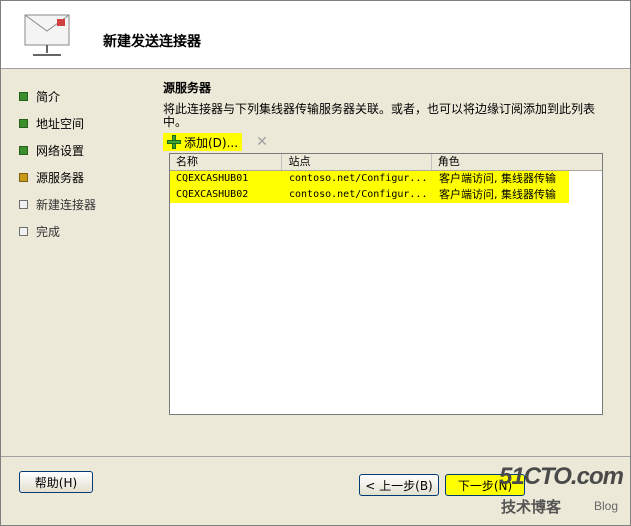 This screenshot has height=526, width=631. Describe the element at coordinates (48, 232) in the screenshot. I see `step-label: 完成` at that location.